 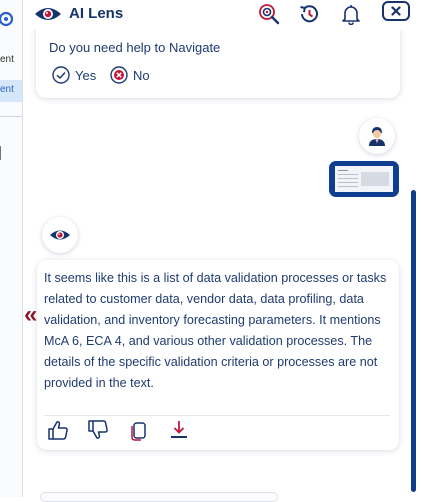 I want to click on app-title: AI Lens, so click(x=96, y=13).